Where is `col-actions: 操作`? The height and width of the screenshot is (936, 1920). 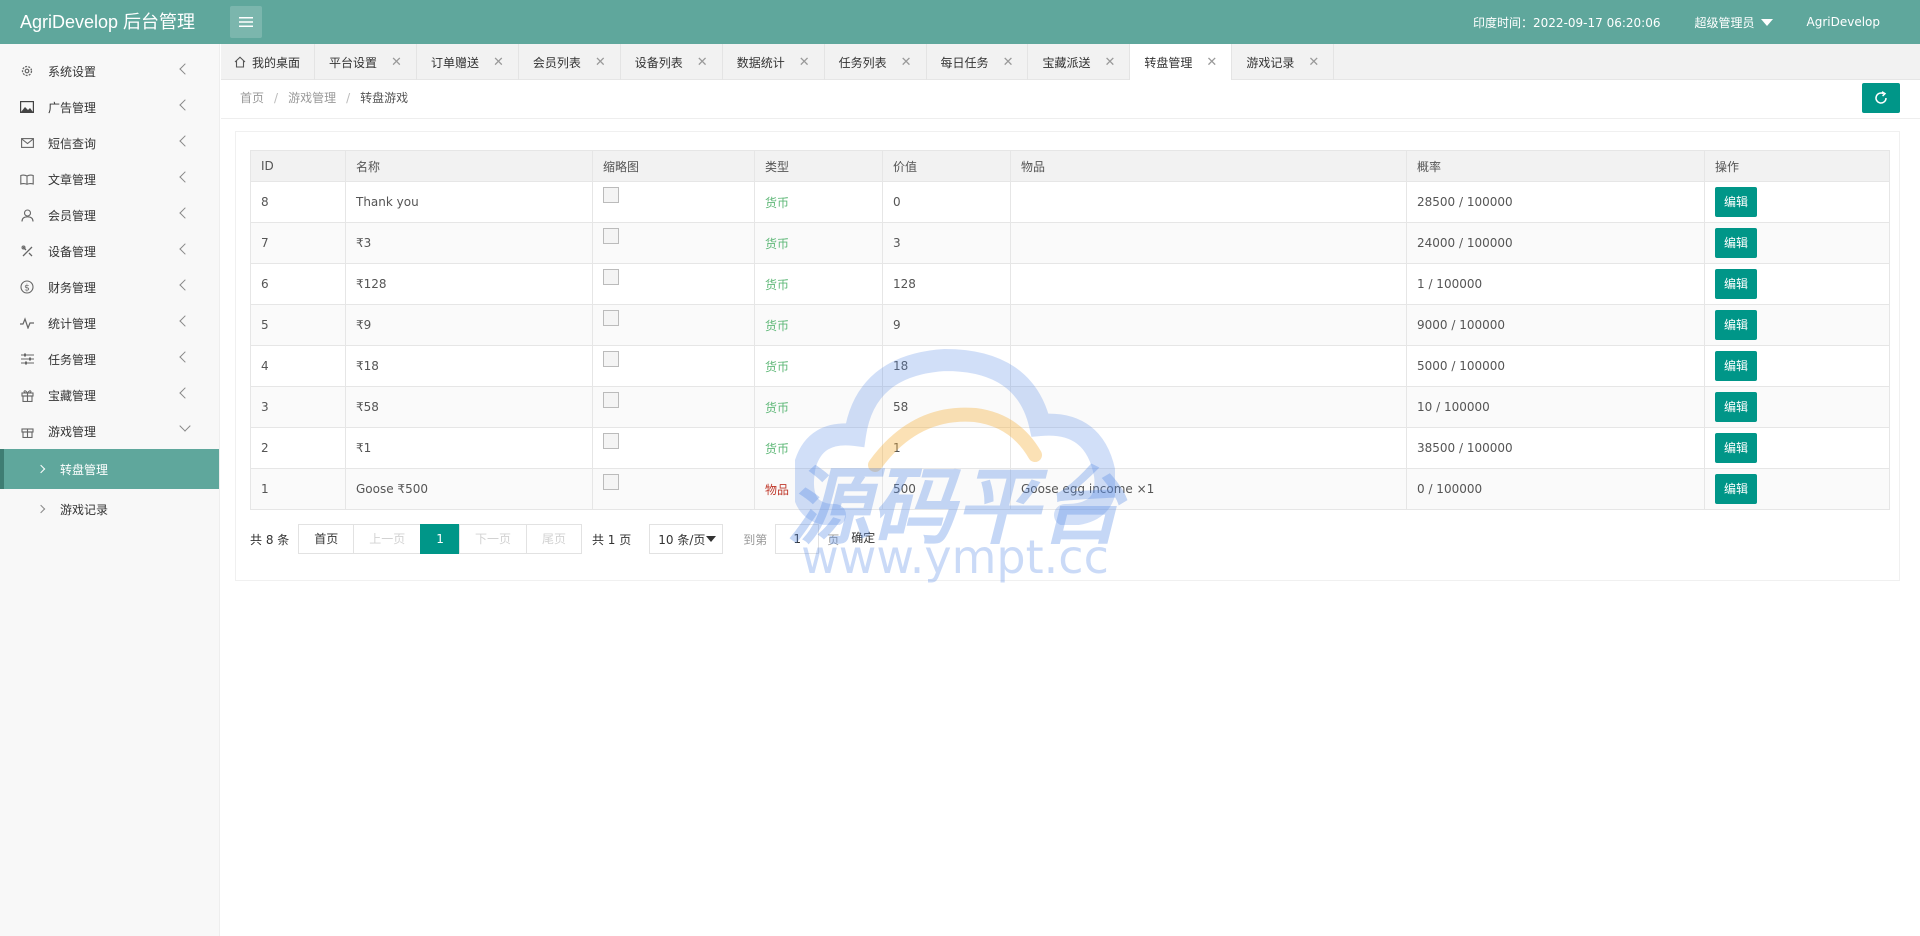 col-actions: 操作 is located at coordinates (1797, 166).